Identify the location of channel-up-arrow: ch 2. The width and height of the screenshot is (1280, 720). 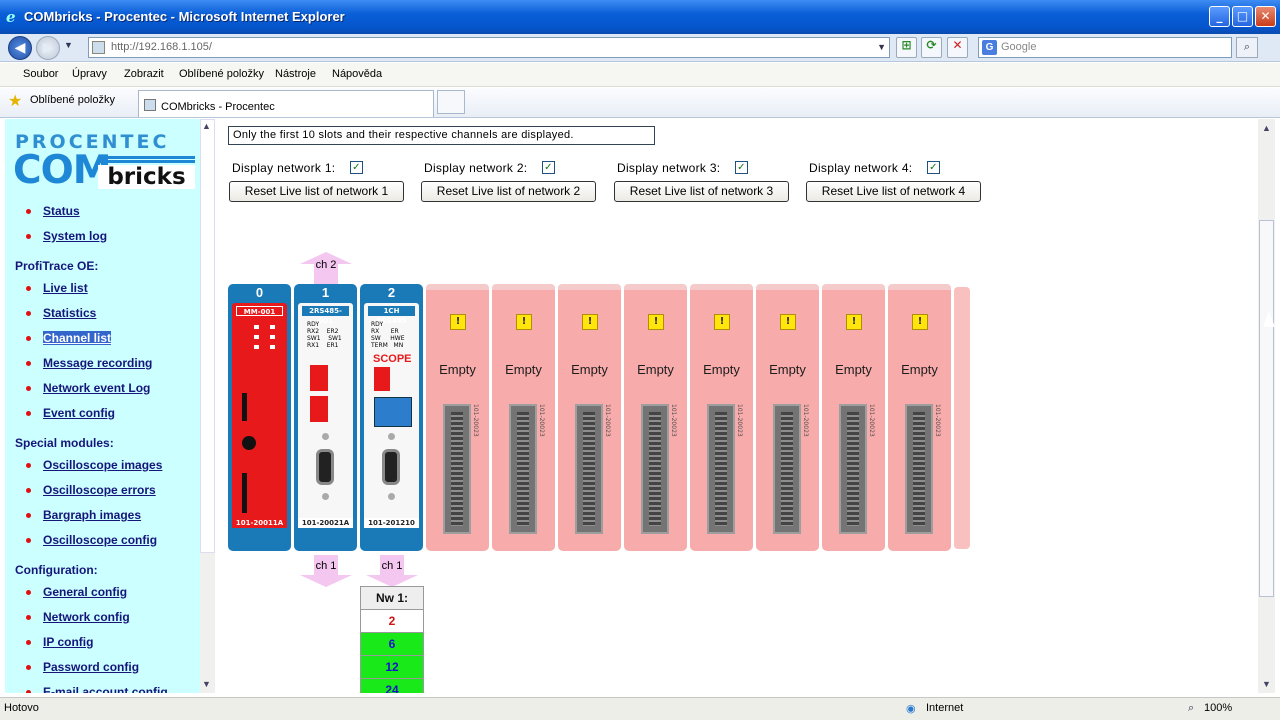
(326, 268).